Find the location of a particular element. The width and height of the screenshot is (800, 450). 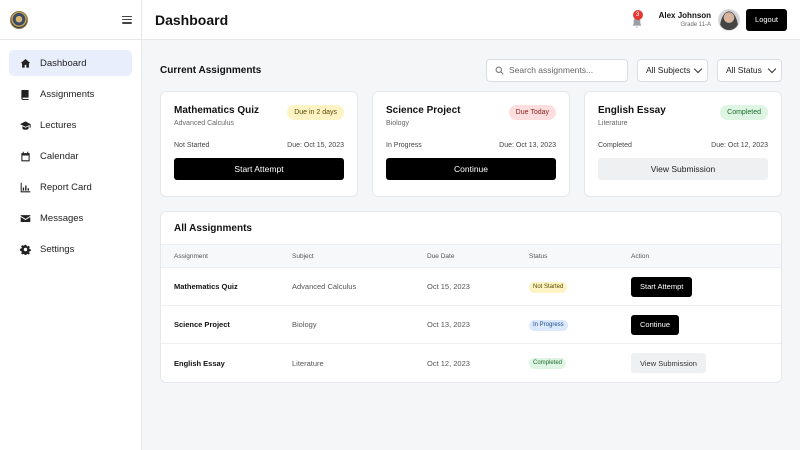

status-filter-value: All Status is located at coordinates (744, 70).